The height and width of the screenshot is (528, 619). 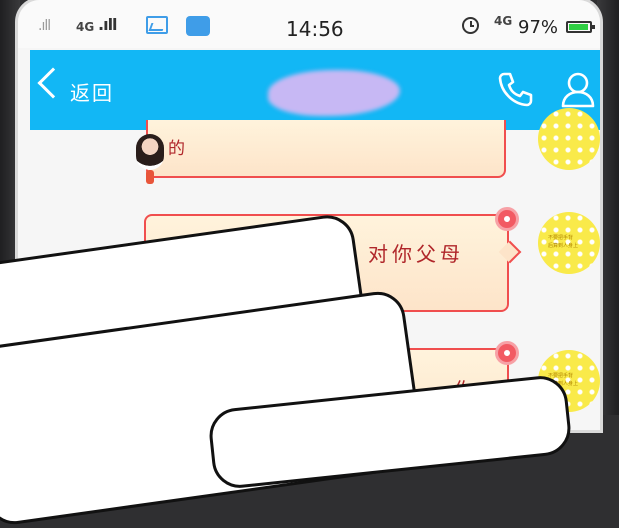 I want to click on gallery-icon, so click(x=157, y=25).